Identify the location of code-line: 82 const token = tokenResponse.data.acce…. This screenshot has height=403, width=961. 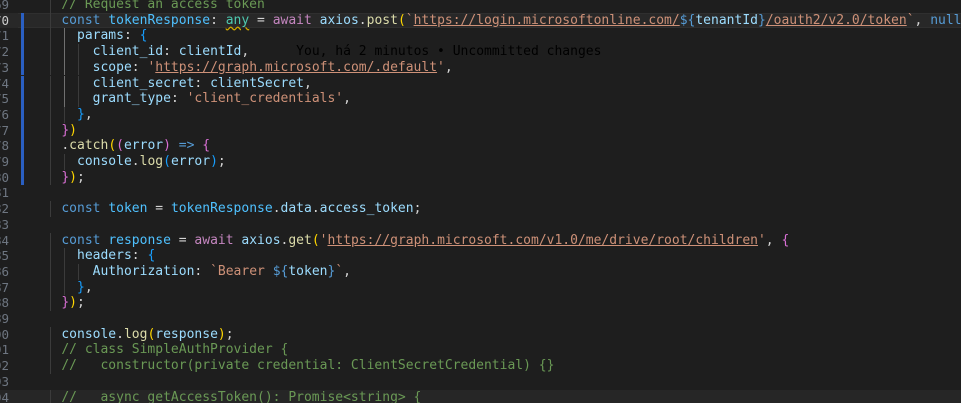
(480, 209).